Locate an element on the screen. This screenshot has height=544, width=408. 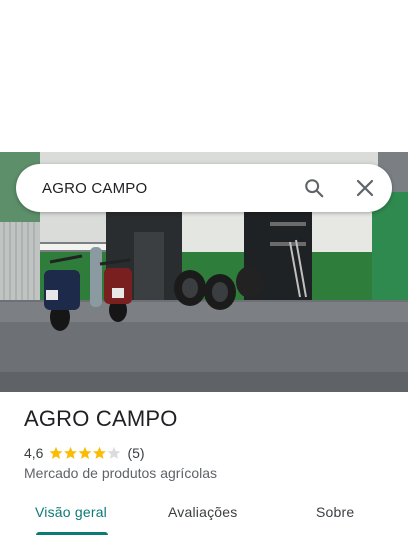
star-rating is located at coordinates (85, 453).